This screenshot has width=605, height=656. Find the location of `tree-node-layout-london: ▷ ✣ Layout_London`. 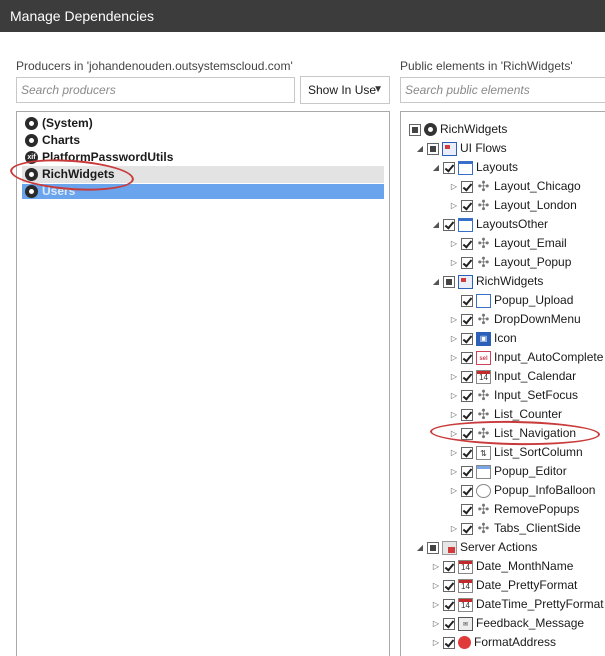

tree-node-layout-london: ▷ ✣ Layout_London is located at coordinates (513, 205).